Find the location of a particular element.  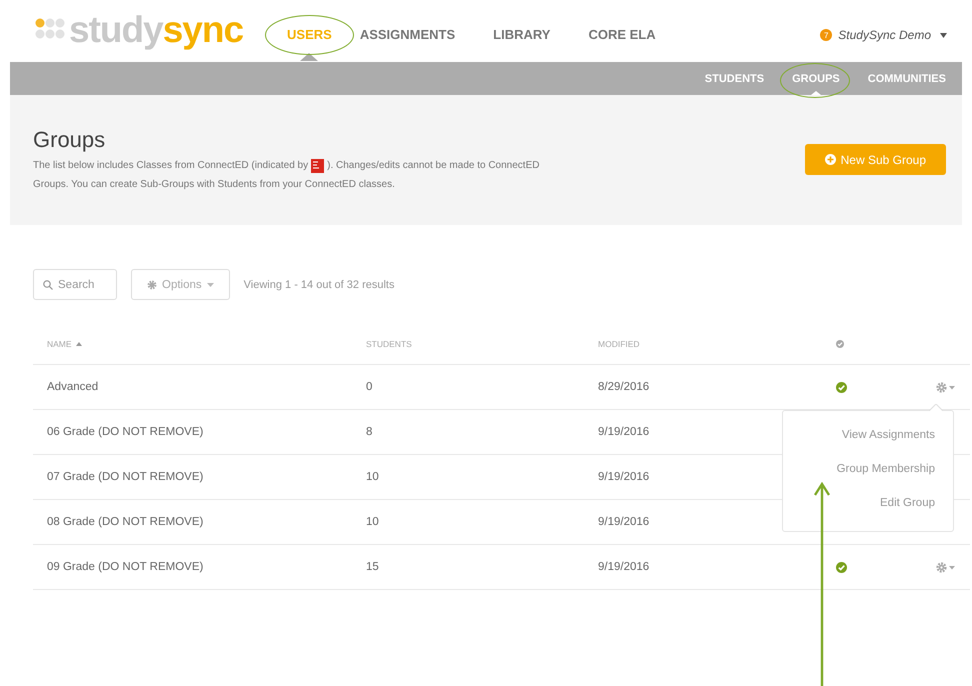

column-header: STUDENTS is located at coordinates (389, 344).